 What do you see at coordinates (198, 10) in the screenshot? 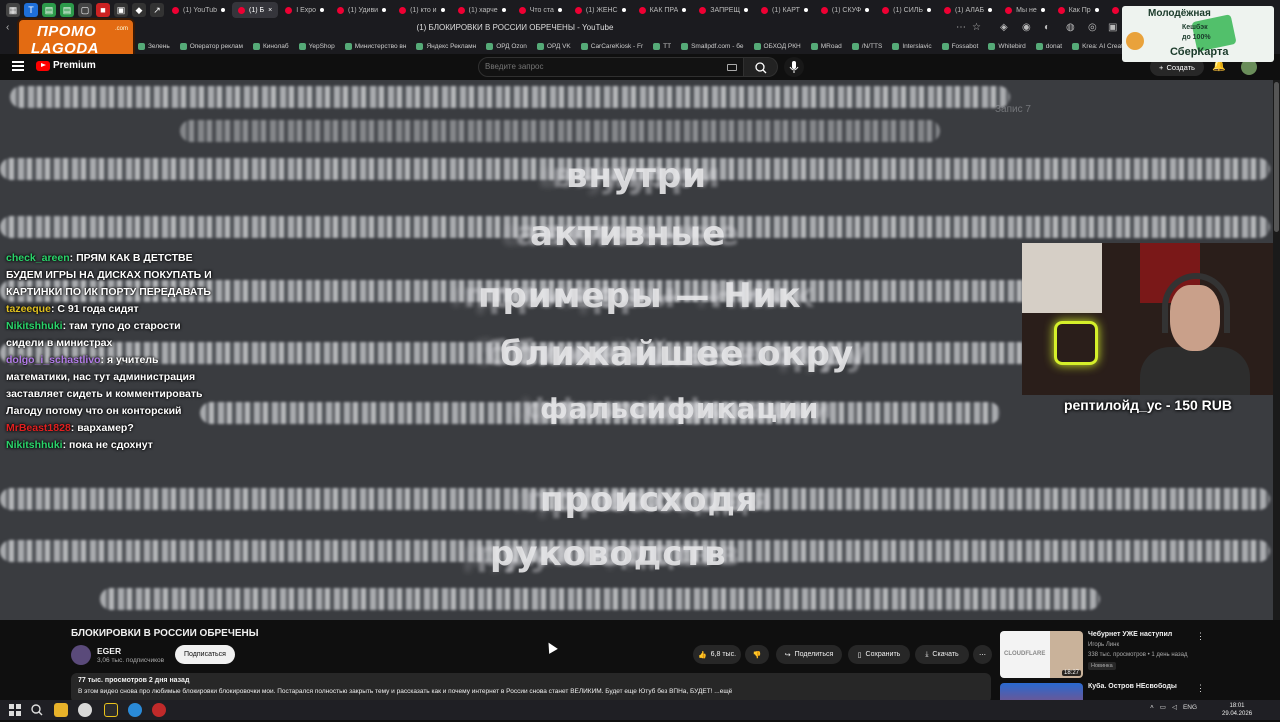
I see `browser-tab: (1) YouTub` at bounding box center [198, 10].